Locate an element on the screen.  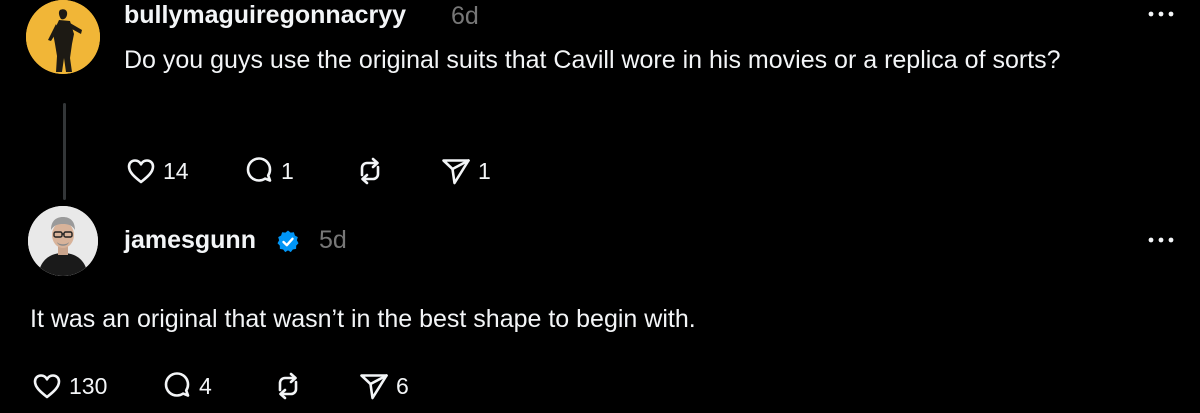
thread-connector-line is located at coordinates (64, 151).